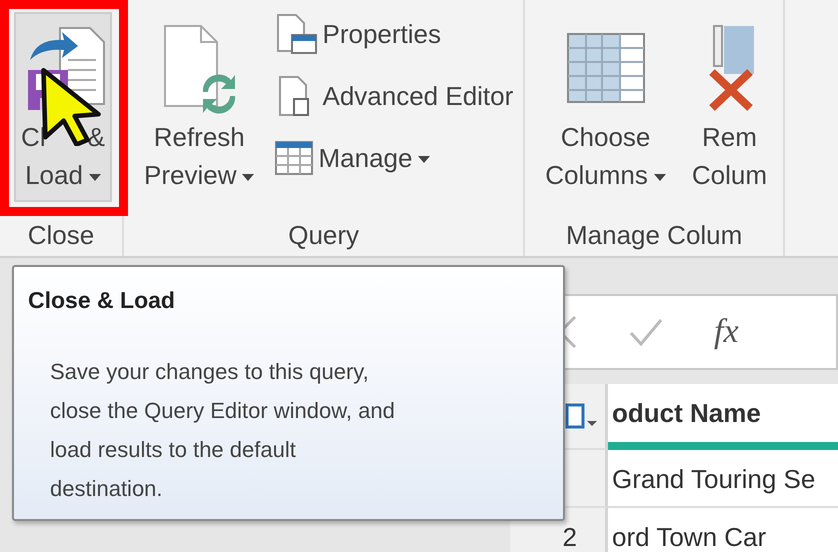  I want to click on tooltip-title: Close & Load, so click(101, 300).